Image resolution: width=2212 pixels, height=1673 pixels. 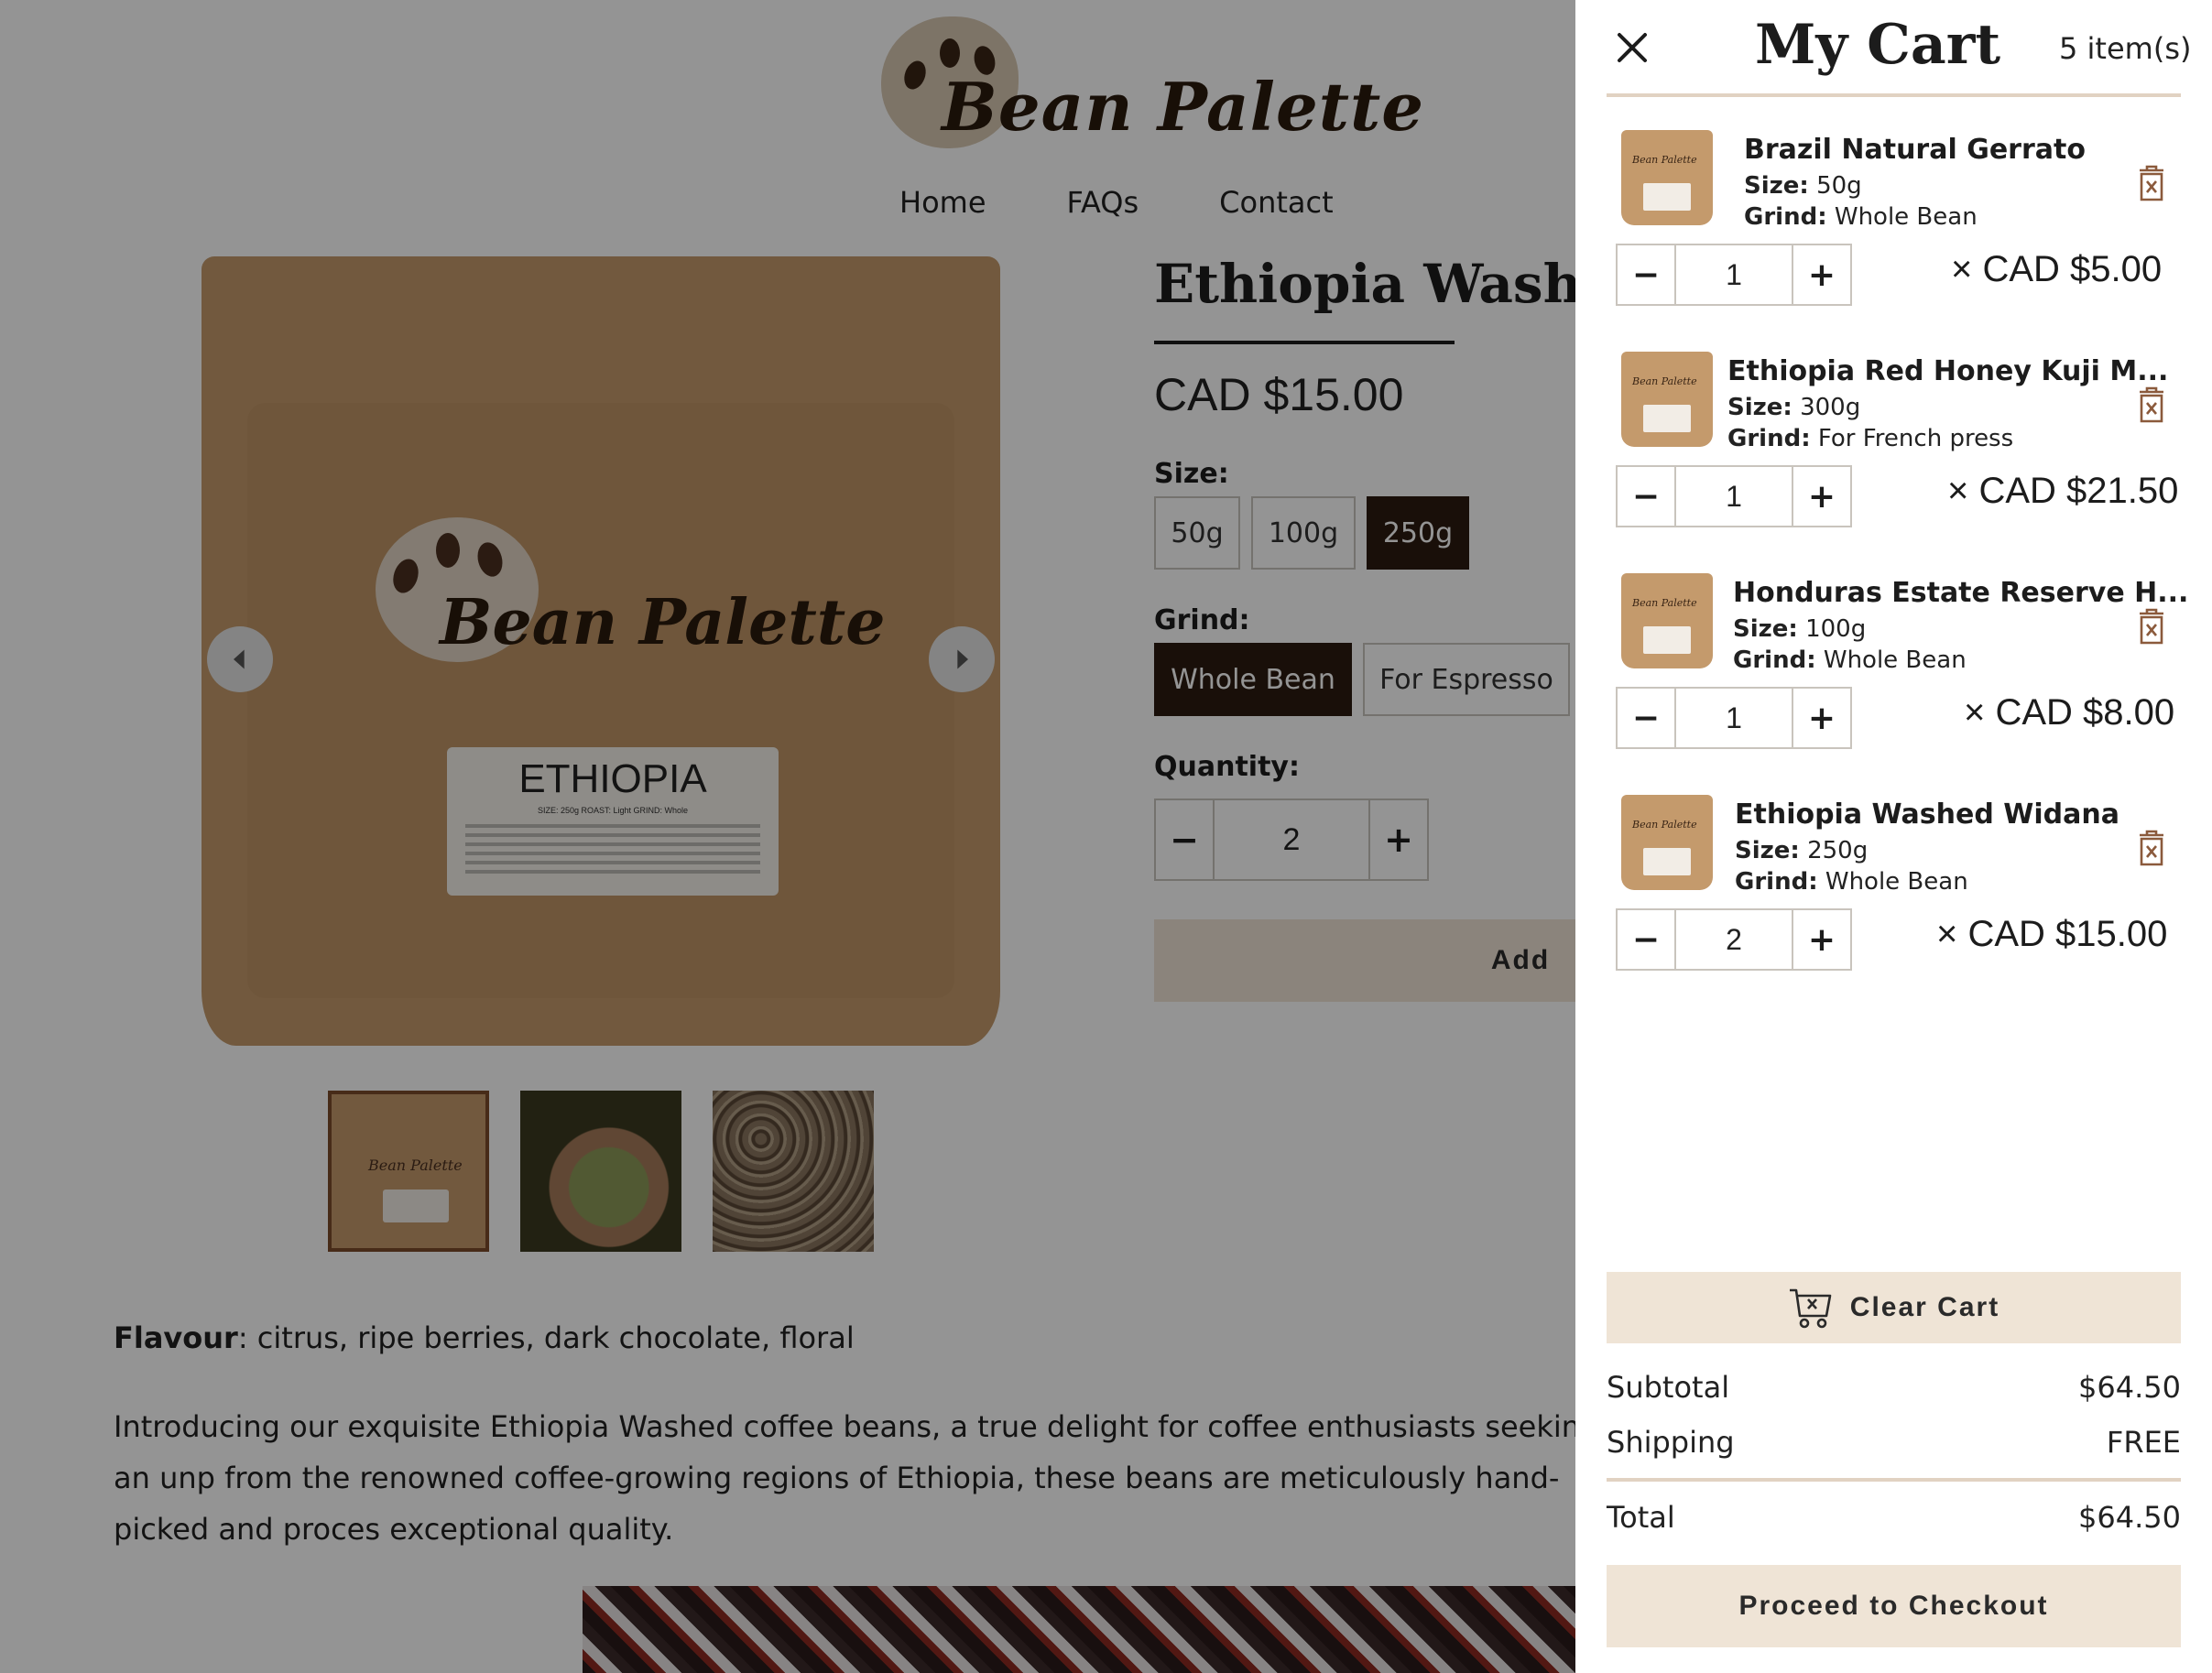 I want to click on shipping-label: Shipping, so click(x=1671, y=1442).